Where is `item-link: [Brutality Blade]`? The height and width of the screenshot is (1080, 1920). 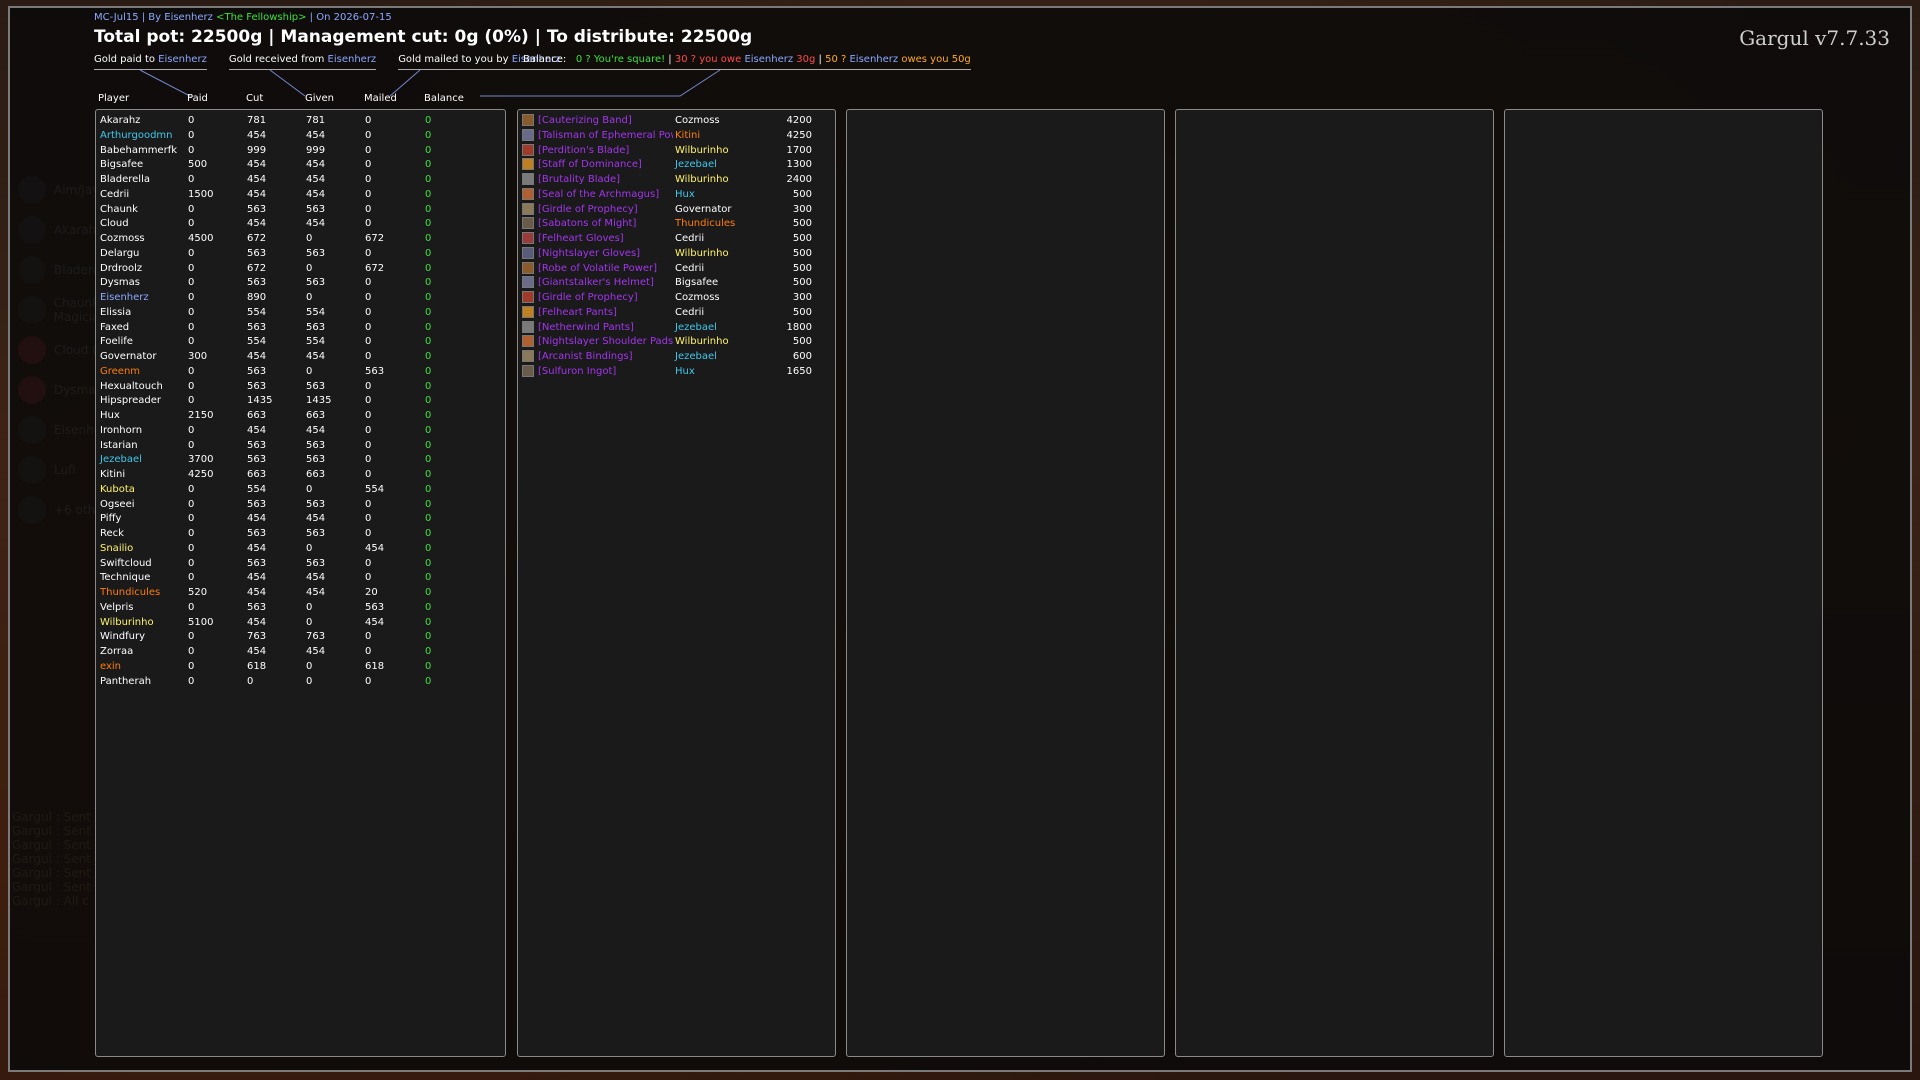 item-link: [Brutality Blade] is located at coordinates (579, 180).